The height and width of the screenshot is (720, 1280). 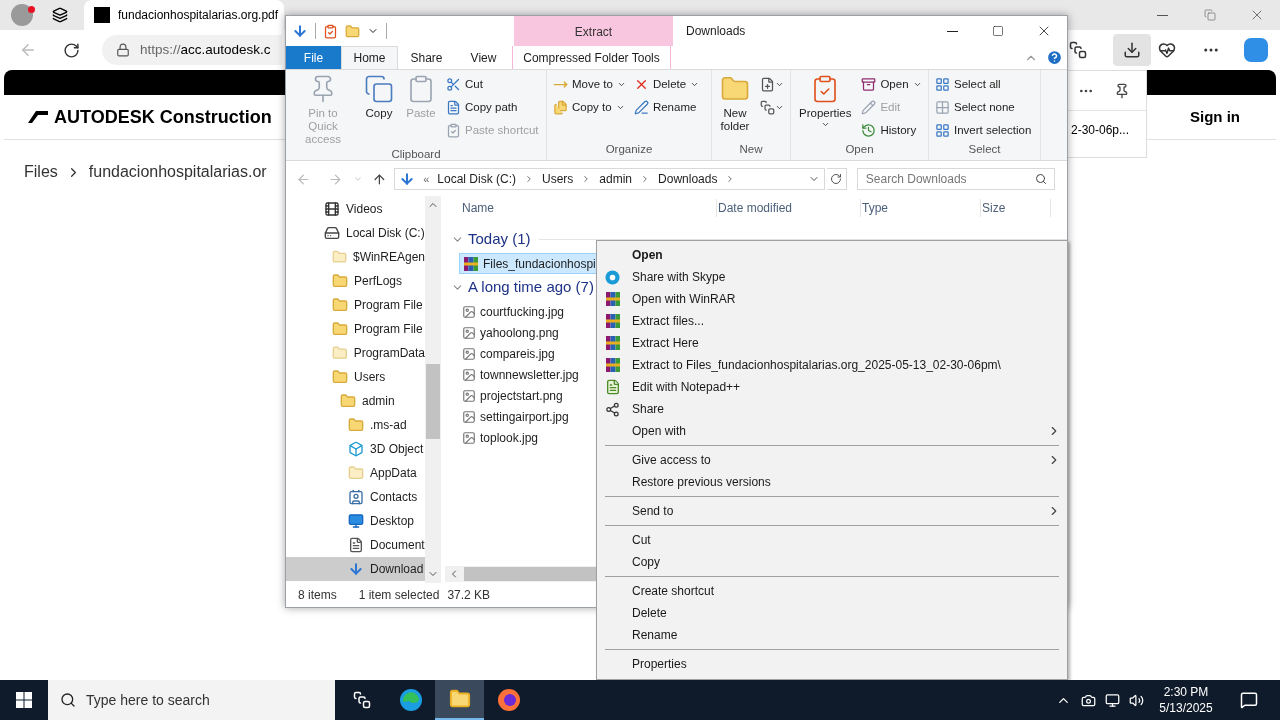 What do you see at coordinates (666, 84) in the screenshot?
I see `ribbon-button: Delete` at bounding box center [666, 84].